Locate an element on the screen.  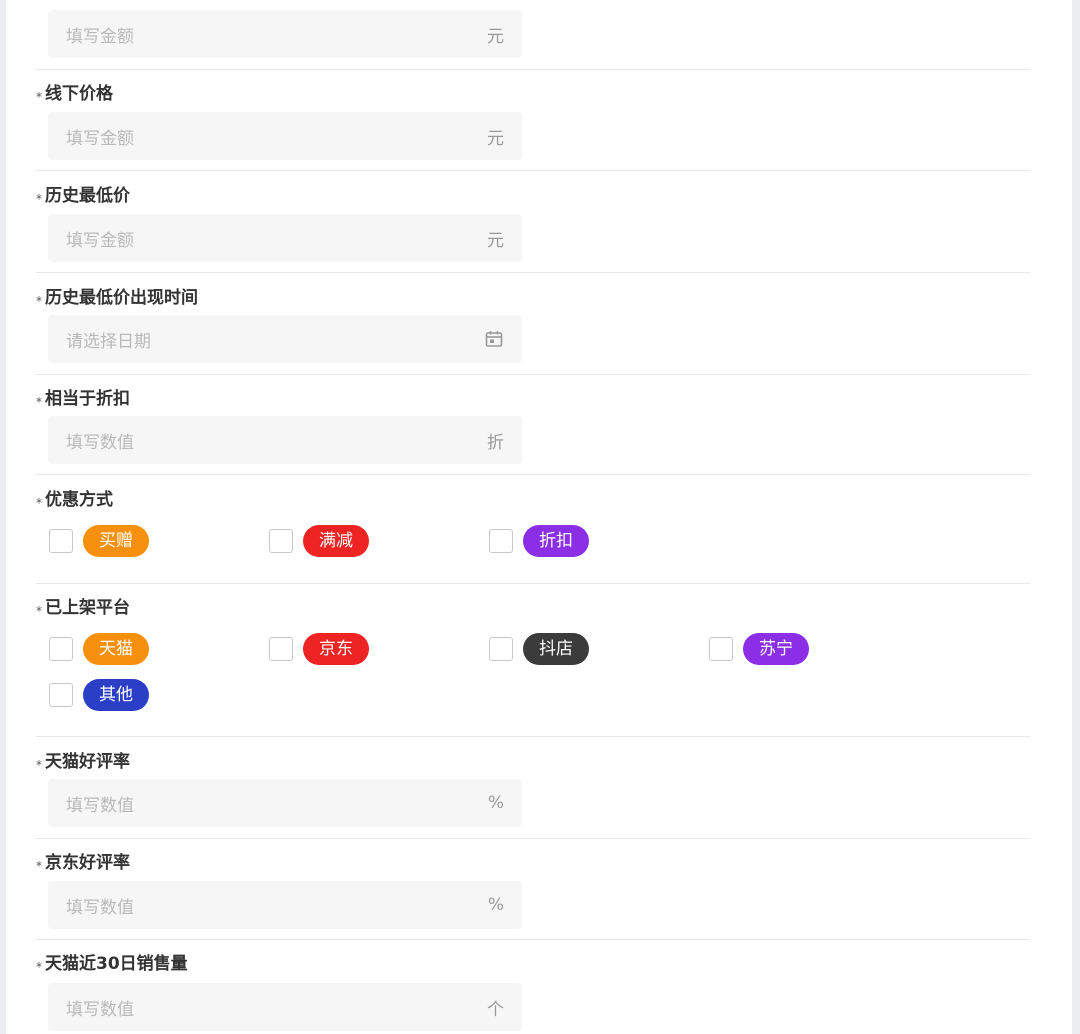
tag-gift: 买赠 is located at coordinates (116, 541).